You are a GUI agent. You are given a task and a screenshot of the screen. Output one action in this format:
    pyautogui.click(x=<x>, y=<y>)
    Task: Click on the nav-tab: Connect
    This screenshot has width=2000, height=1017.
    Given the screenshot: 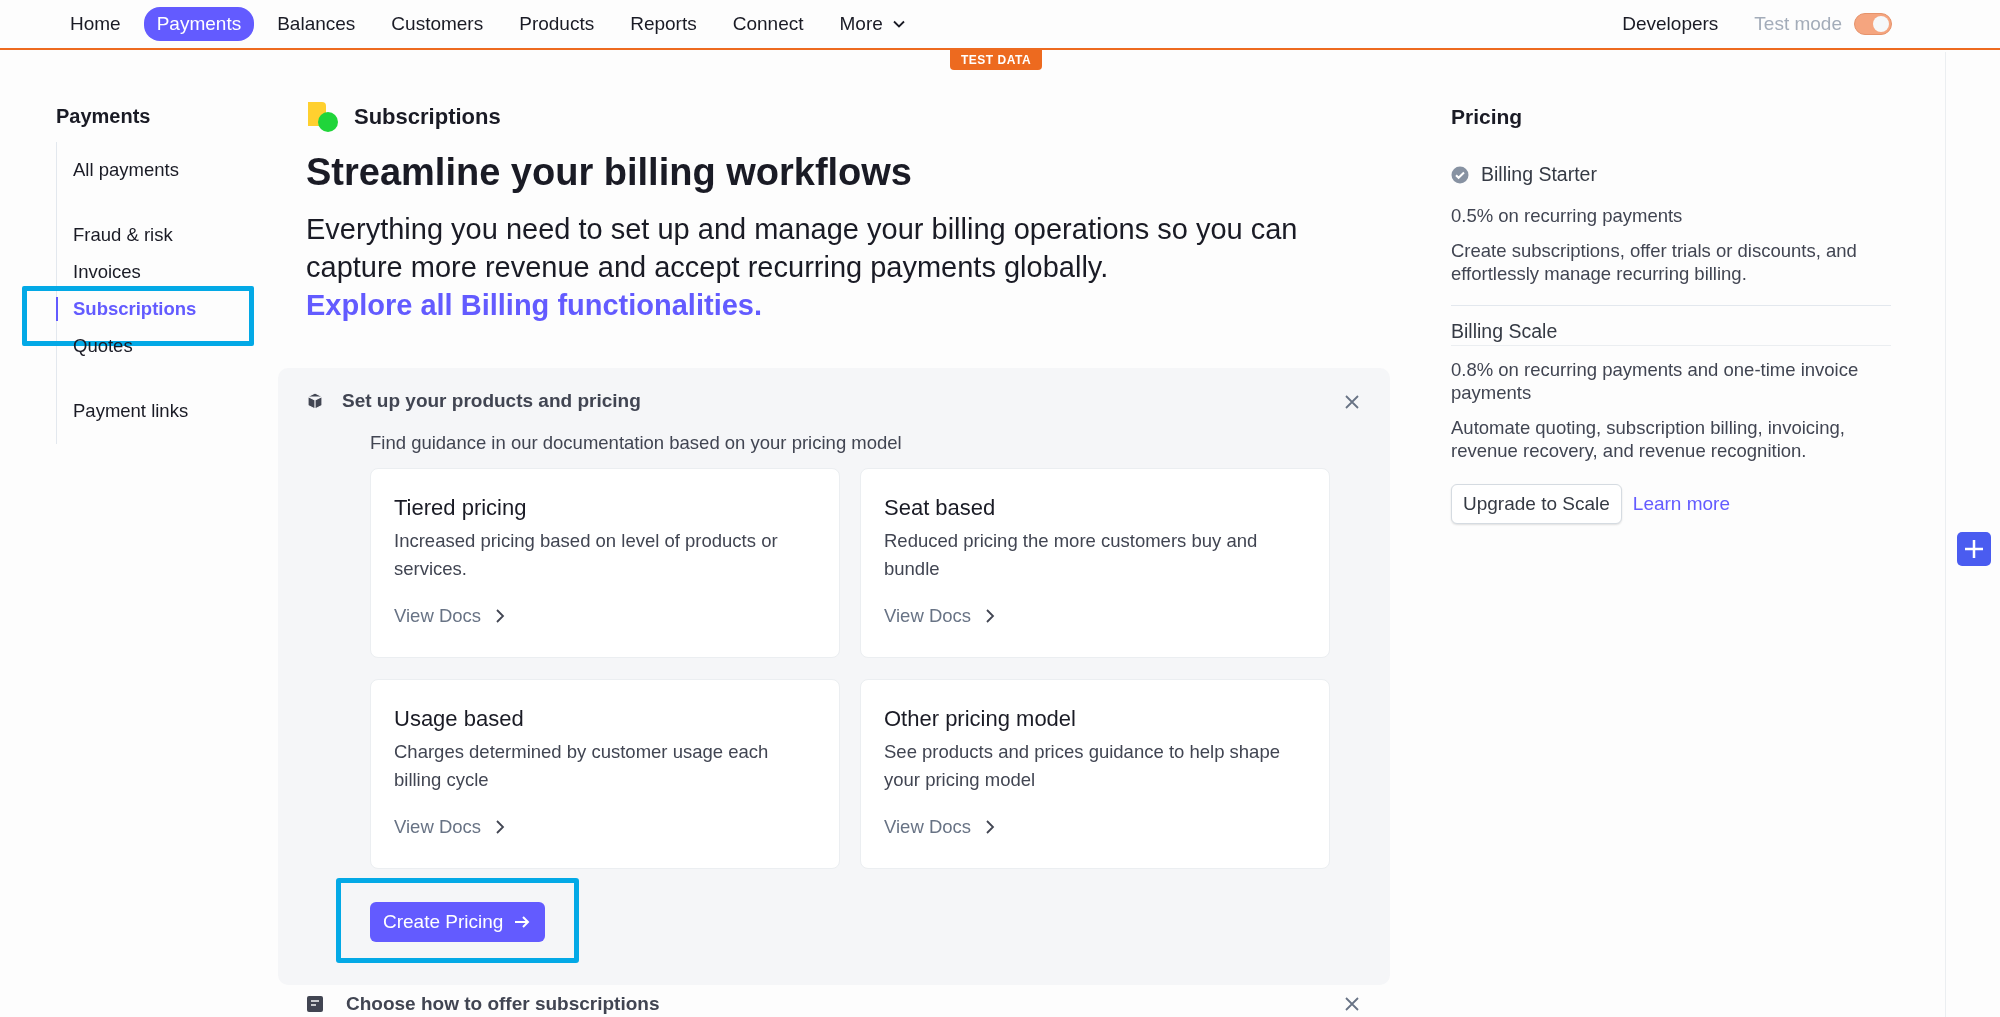 What is the action you would take?
    pyautogui.click(x=768, y=24)
    